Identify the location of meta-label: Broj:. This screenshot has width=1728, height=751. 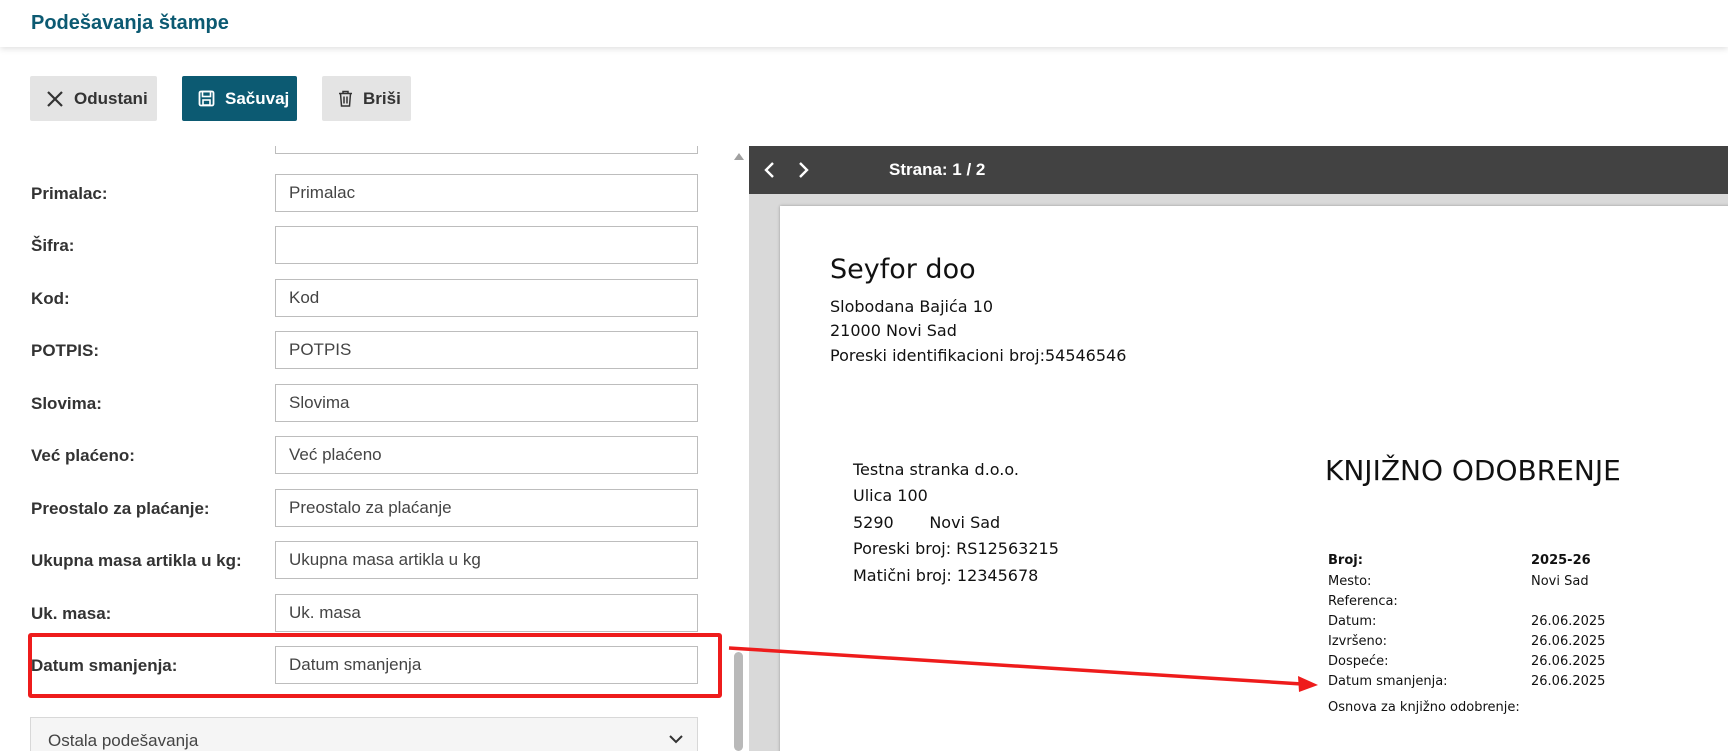
(1345, 560).